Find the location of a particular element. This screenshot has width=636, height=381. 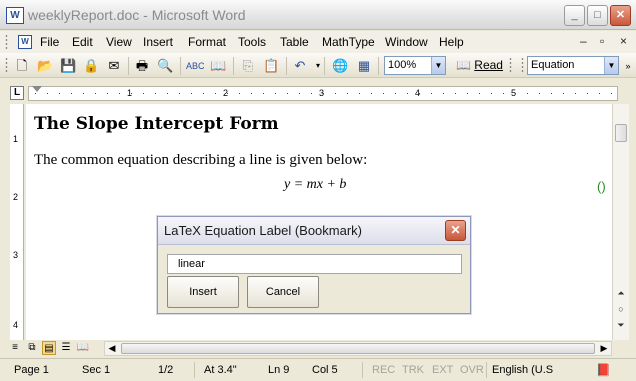

toolbar-grip is located at coordinates (6, 65).